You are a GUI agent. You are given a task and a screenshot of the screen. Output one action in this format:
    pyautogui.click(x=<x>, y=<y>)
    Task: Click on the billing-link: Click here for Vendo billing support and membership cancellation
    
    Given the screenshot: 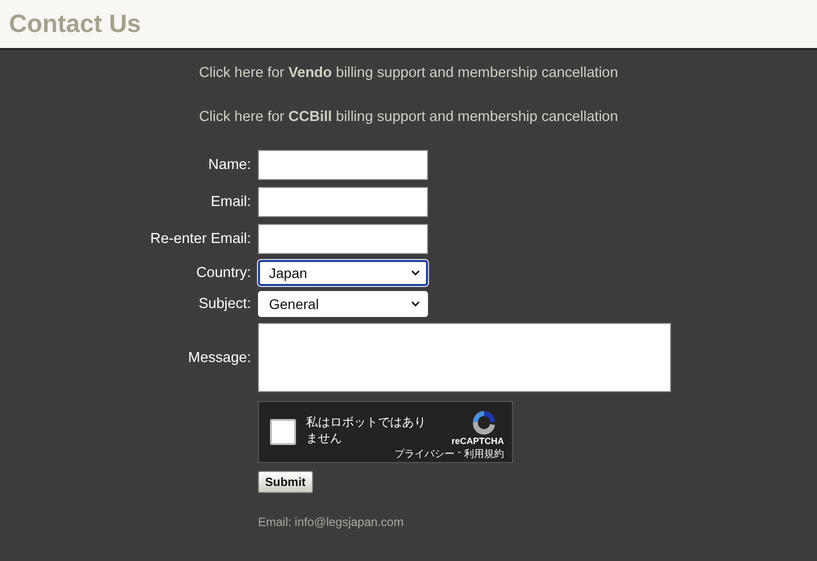 What is the action you would take?
    pyautogui.click(x=408, y=73)
    